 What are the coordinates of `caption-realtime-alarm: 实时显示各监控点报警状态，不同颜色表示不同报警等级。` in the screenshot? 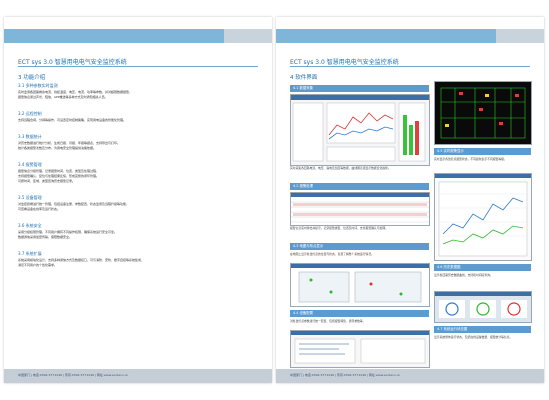 It's located at (470, 159).